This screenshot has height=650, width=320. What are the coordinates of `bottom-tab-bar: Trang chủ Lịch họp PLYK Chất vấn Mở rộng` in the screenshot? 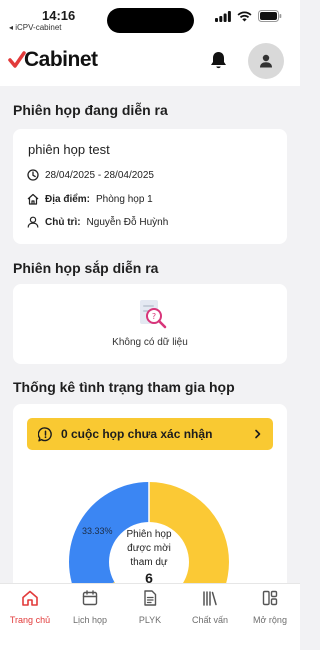 It's located at (150, 616).